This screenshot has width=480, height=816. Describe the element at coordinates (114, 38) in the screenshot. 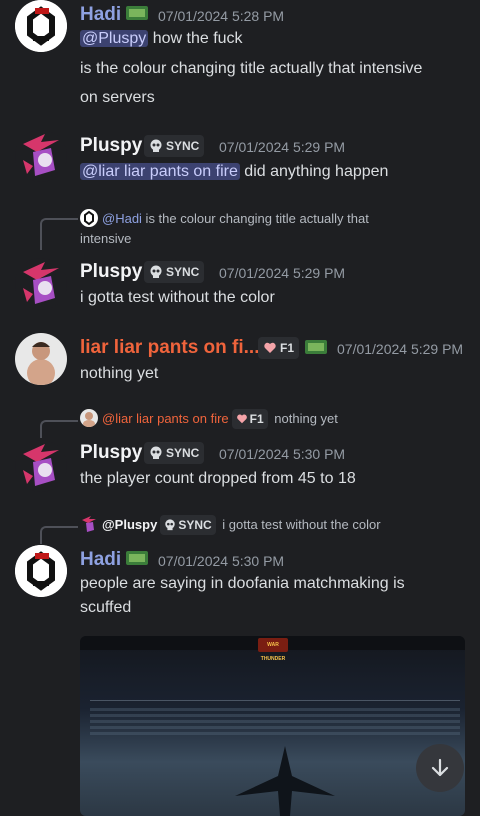

I see `user-mention: @Pluspy` at that location.